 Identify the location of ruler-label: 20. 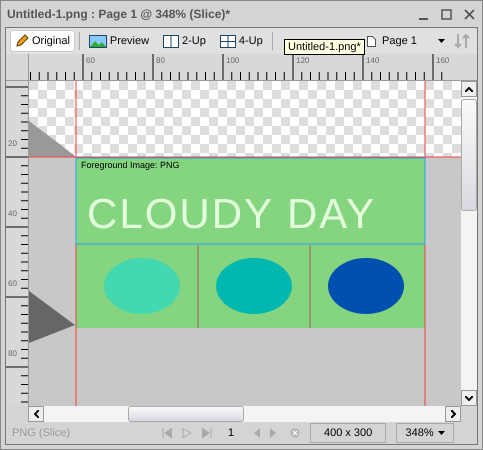
(12, 143).